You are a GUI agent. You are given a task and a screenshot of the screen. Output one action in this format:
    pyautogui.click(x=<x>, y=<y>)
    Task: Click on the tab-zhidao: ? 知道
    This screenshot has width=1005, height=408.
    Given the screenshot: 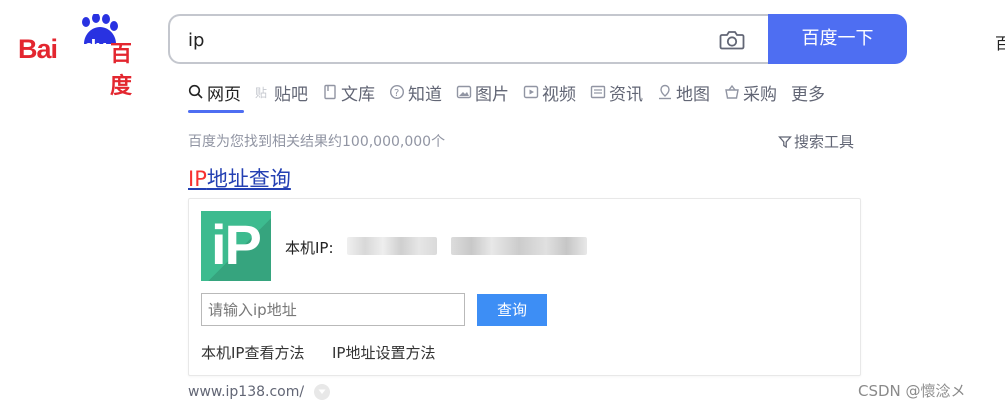 What is the action you would take?
    pyautogui.click(x=415, y=92)
    